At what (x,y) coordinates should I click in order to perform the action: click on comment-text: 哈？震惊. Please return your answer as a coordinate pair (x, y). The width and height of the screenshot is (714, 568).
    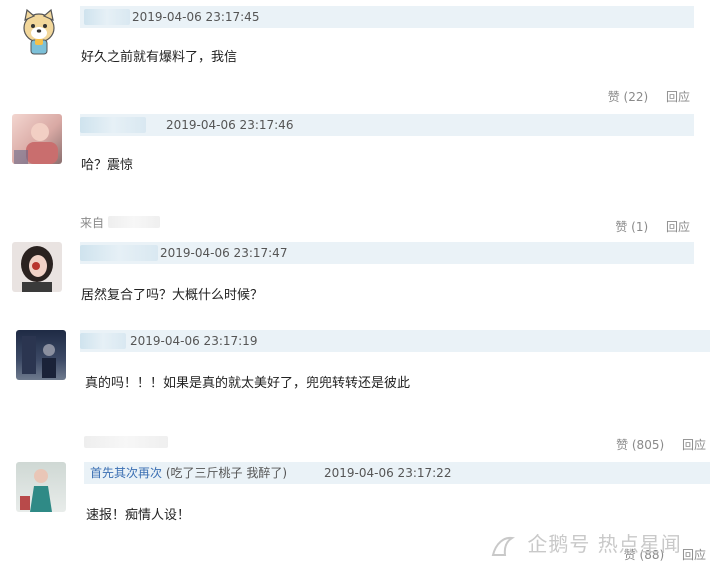
    Looking at the image, I should click on (107, 165).